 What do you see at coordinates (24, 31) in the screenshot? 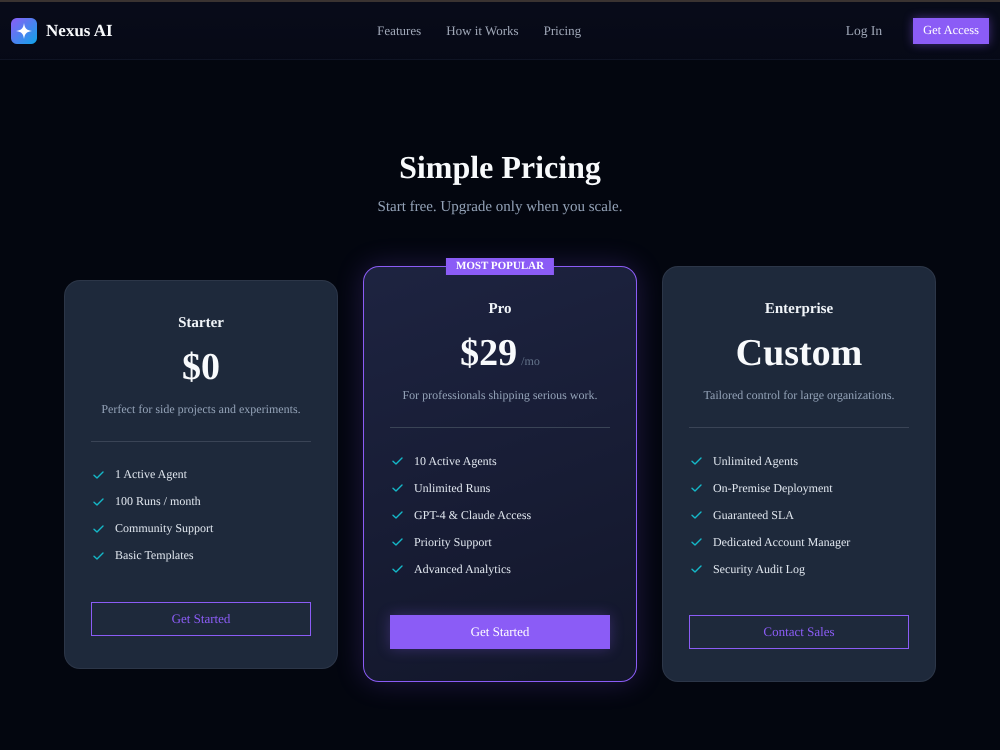
I see `sparkle-icon` at bounding box center [24, 31].